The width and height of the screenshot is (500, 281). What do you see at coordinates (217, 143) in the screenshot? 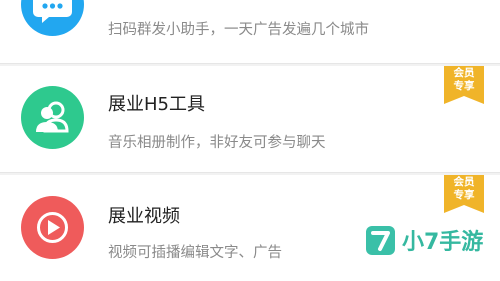
I see `item-description: 音乐相册制作，非好友可参与聊天` at bounding box center [217, 143].